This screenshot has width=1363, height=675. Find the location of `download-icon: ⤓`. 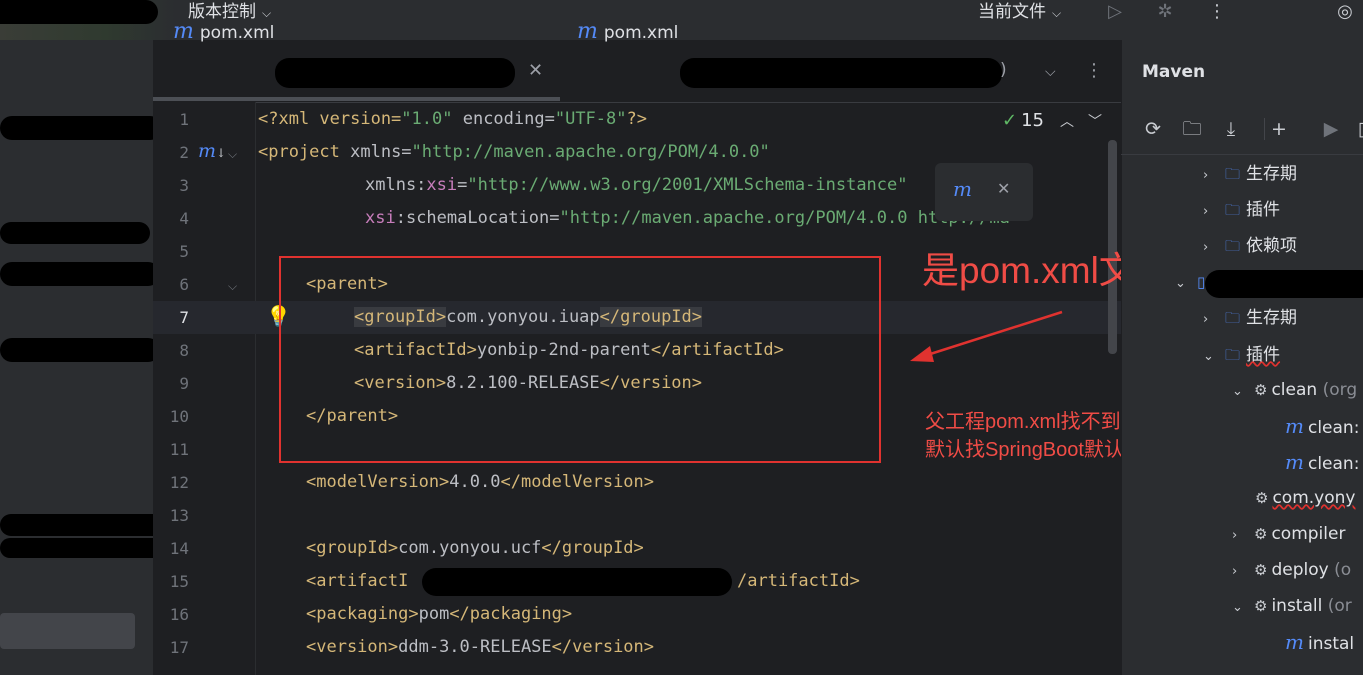

download-icon: ⤓ is located at coordinates (1231, 129).